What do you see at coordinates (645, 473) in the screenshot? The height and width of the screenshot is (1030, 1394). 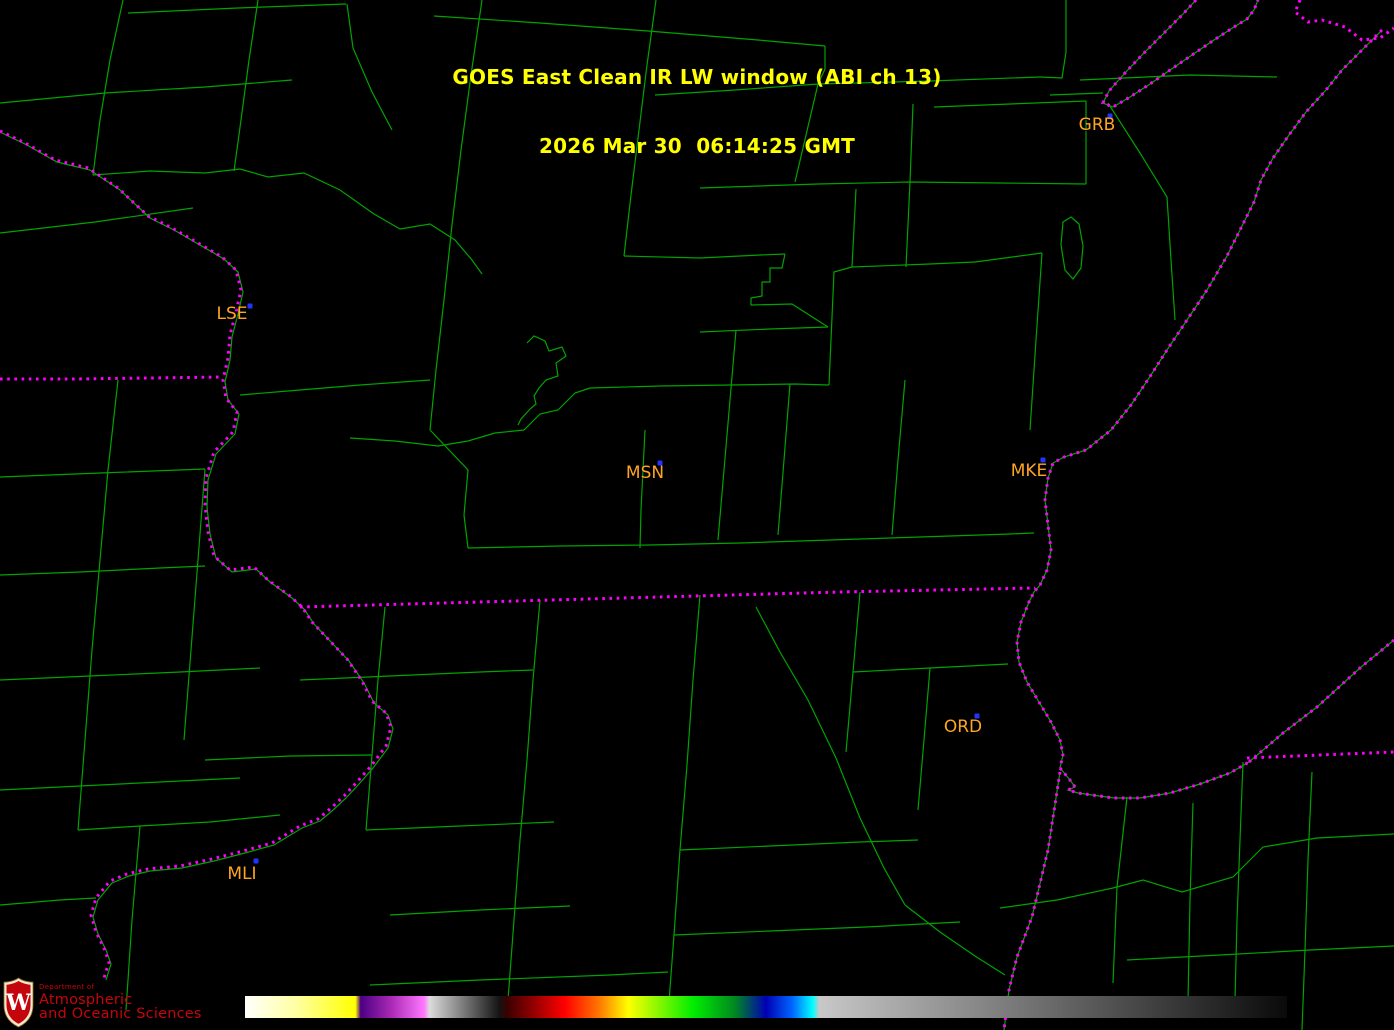 I see `station-label-msn: MSN` at bounding box center [645, 473].